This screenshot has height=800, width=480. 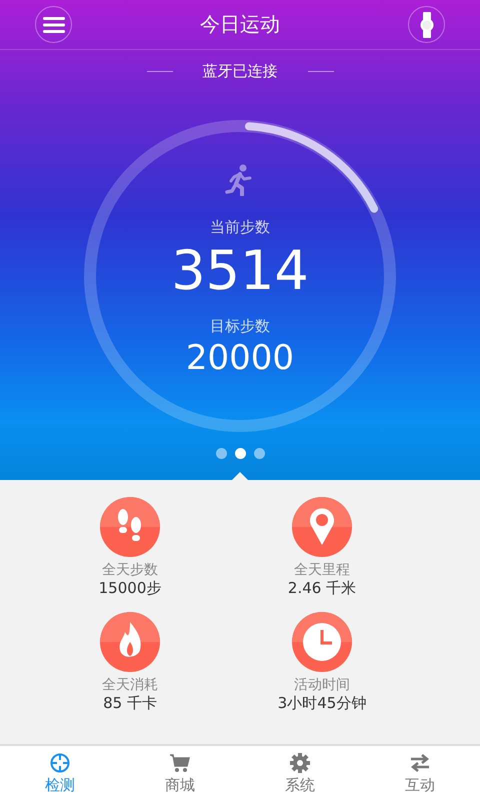 What do you see at coordinates (130, 570) in the screenshot?
I see `stat-label: 全天步数` at bounding box center [130, 570].